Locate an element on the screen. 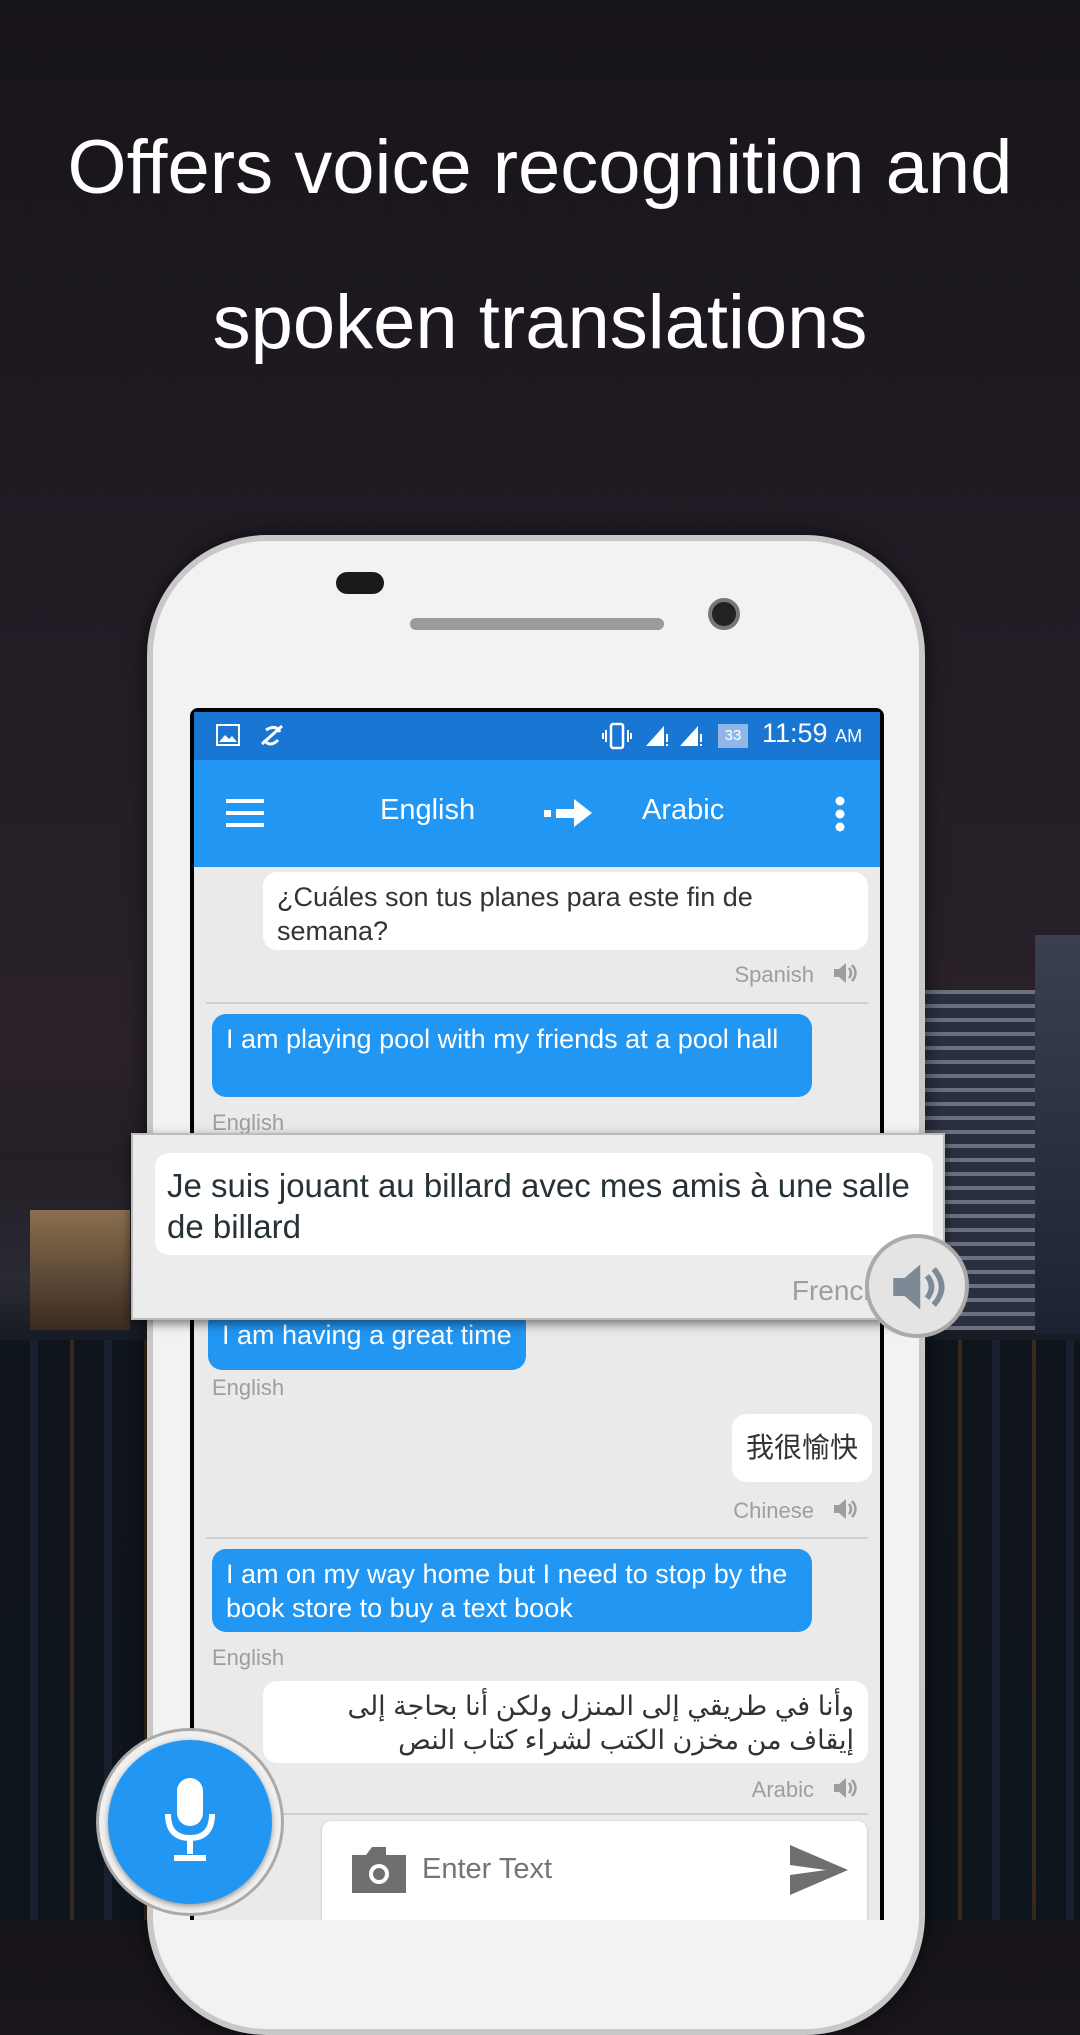 The image size is (1080, 2035). mic-button is located at coordinates (190, 1822).